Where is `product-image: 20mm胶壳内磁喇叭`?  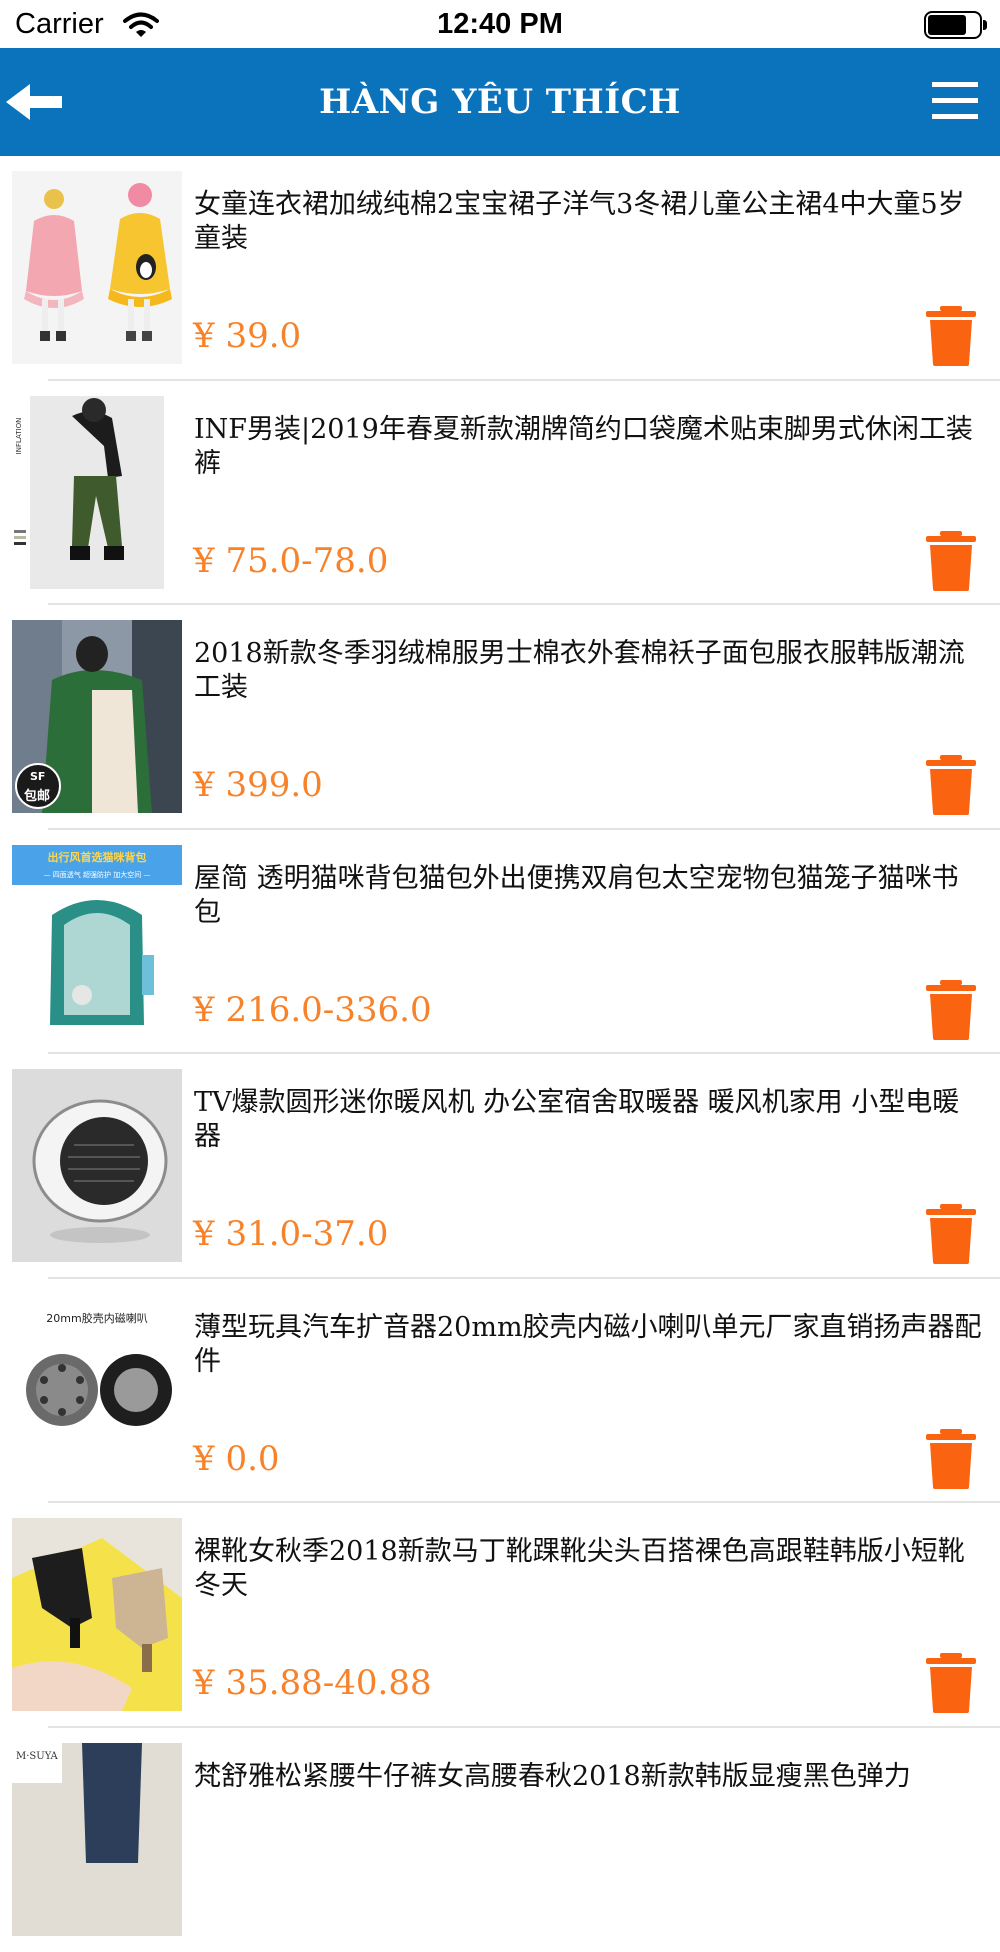
product-image: 20mm胶壳内磁喇叭 is located at coordinates (97, 1390).